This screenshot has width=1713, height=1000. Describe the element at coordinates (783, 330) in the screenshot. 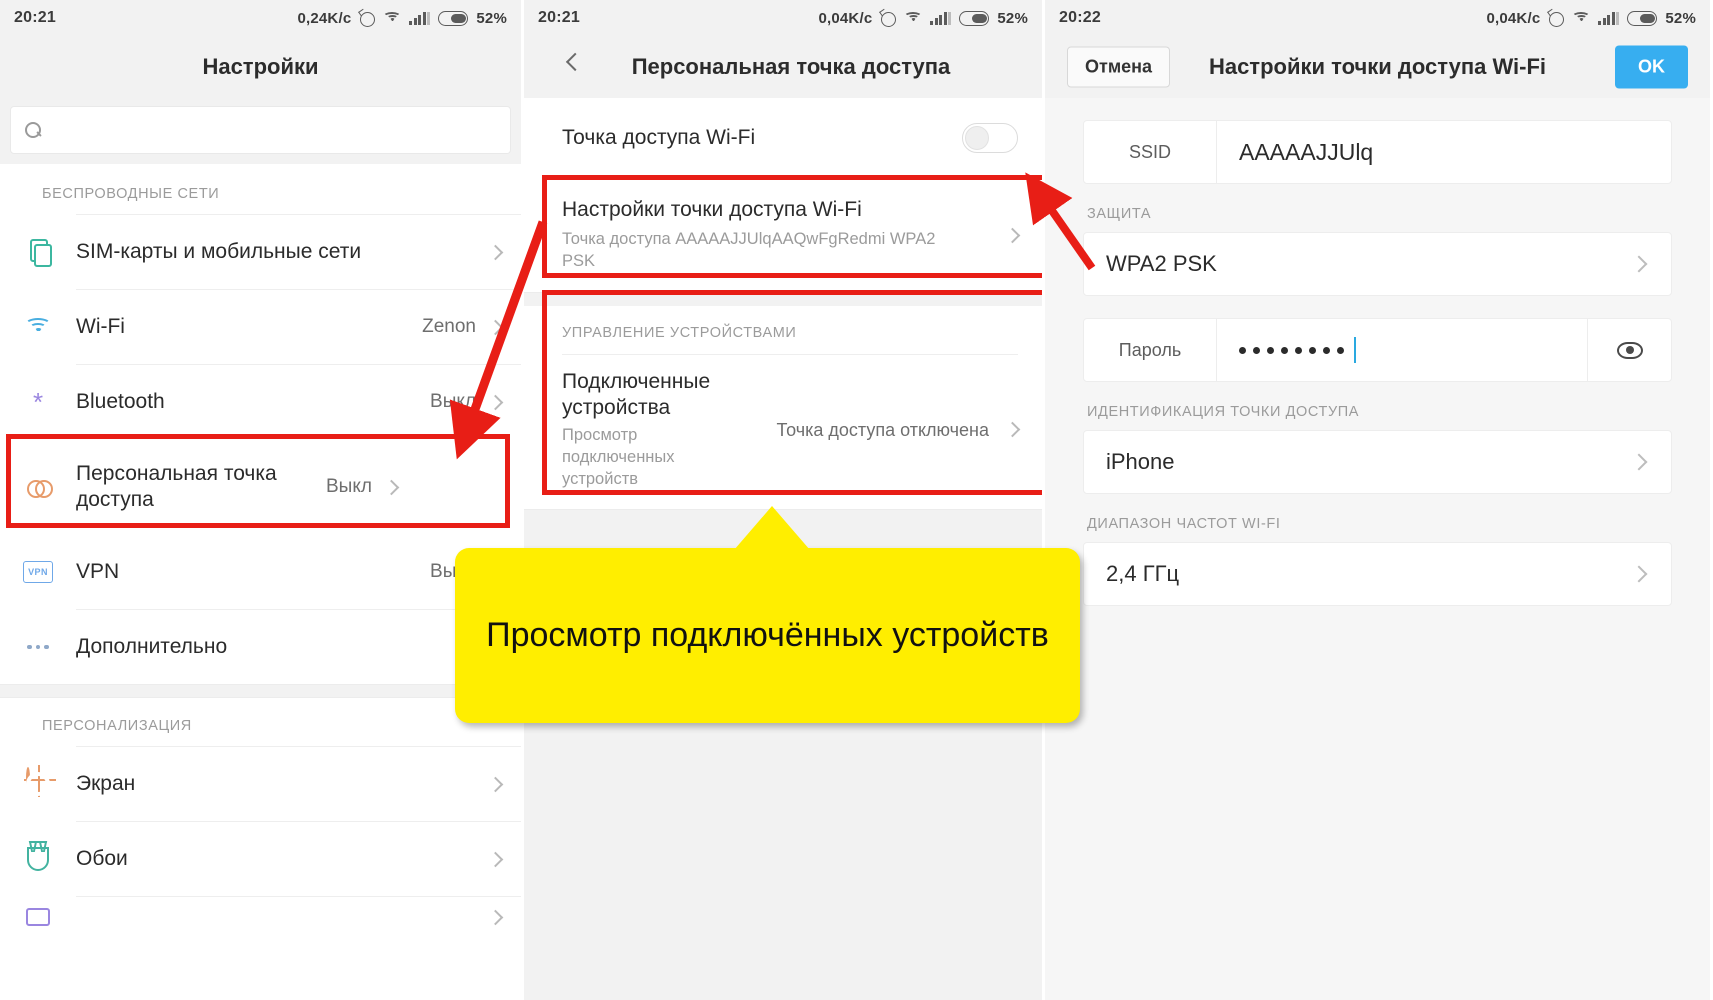

I see `section-header-device-management: УПРАВЛЕНИЕ УСТРОЙСТВАМИ` at that location.